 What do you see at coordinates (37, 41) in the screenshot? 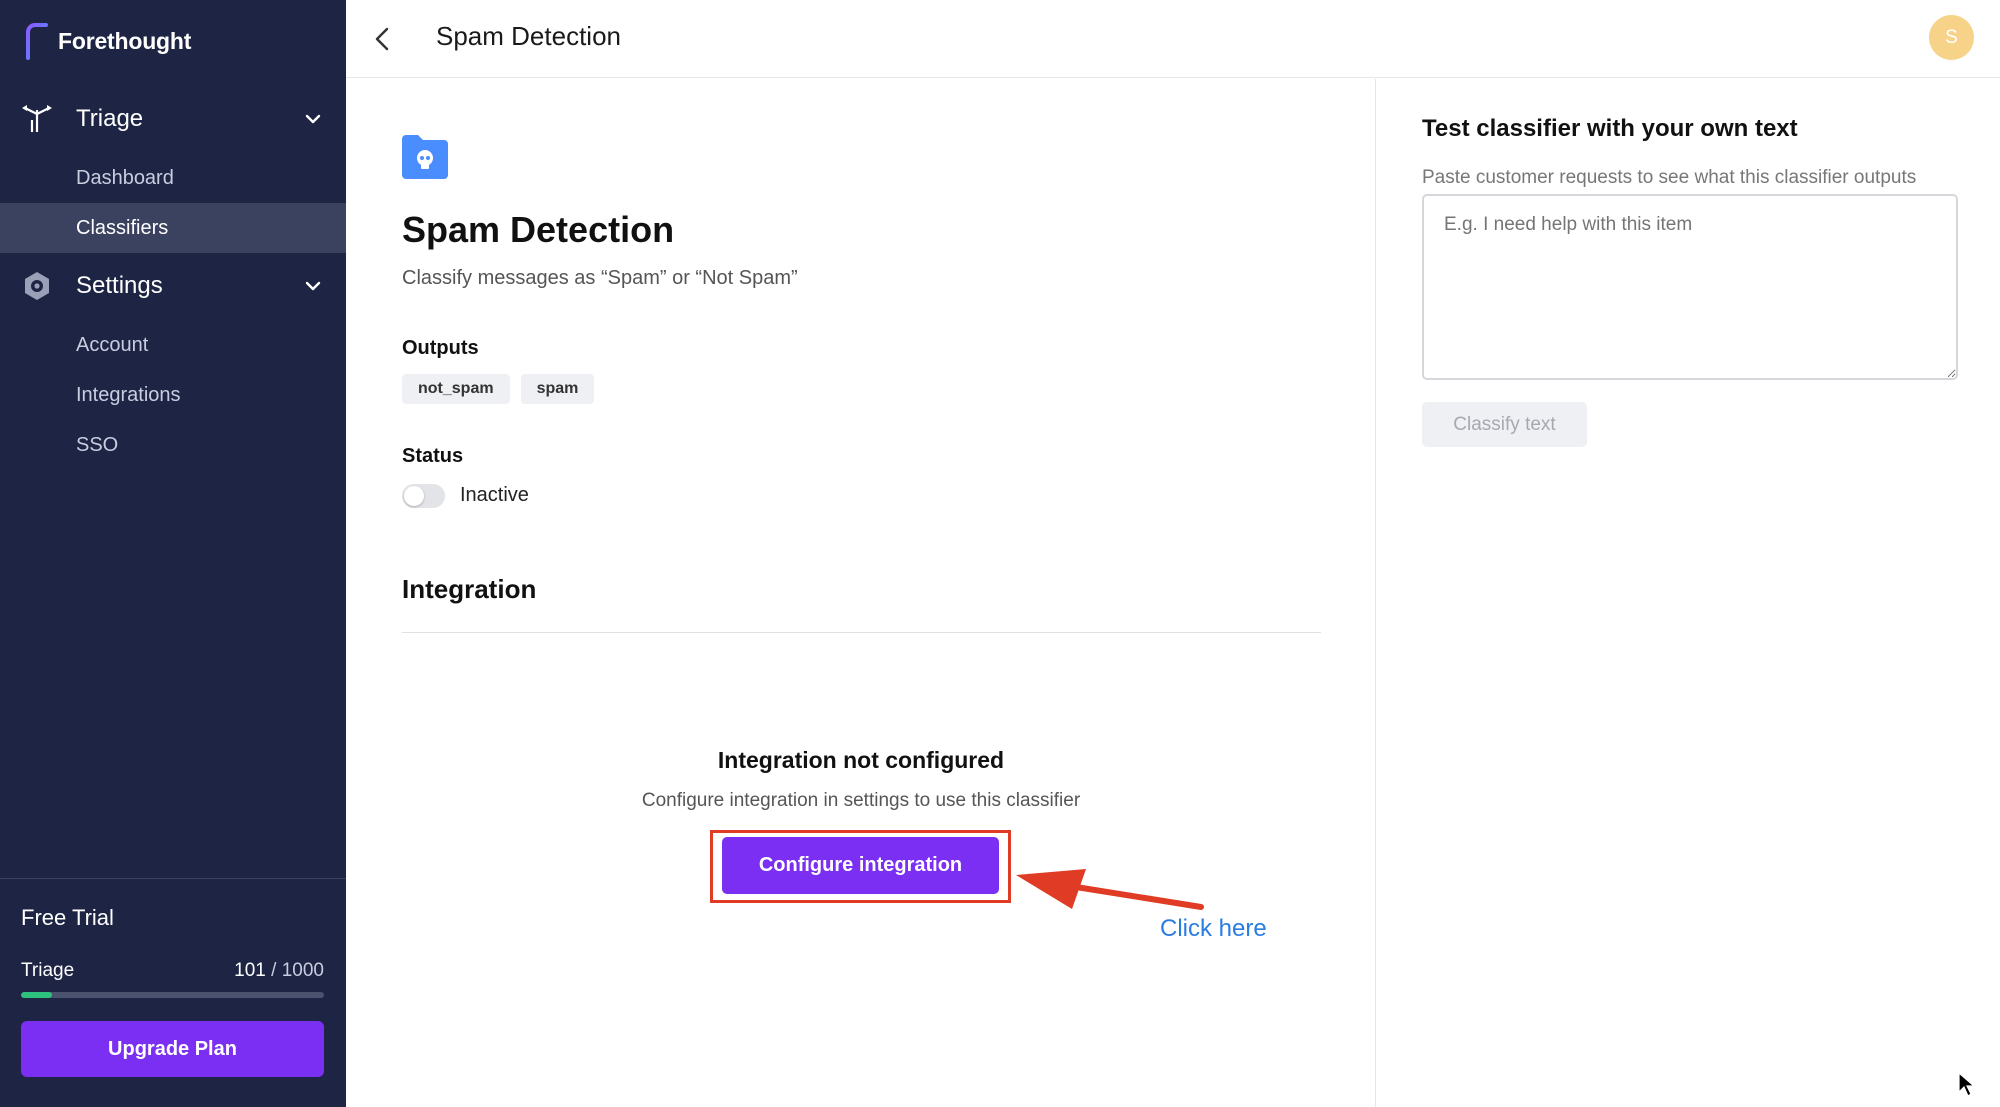
I see `forethought-logo-icon` at bounding box center [37, 41].